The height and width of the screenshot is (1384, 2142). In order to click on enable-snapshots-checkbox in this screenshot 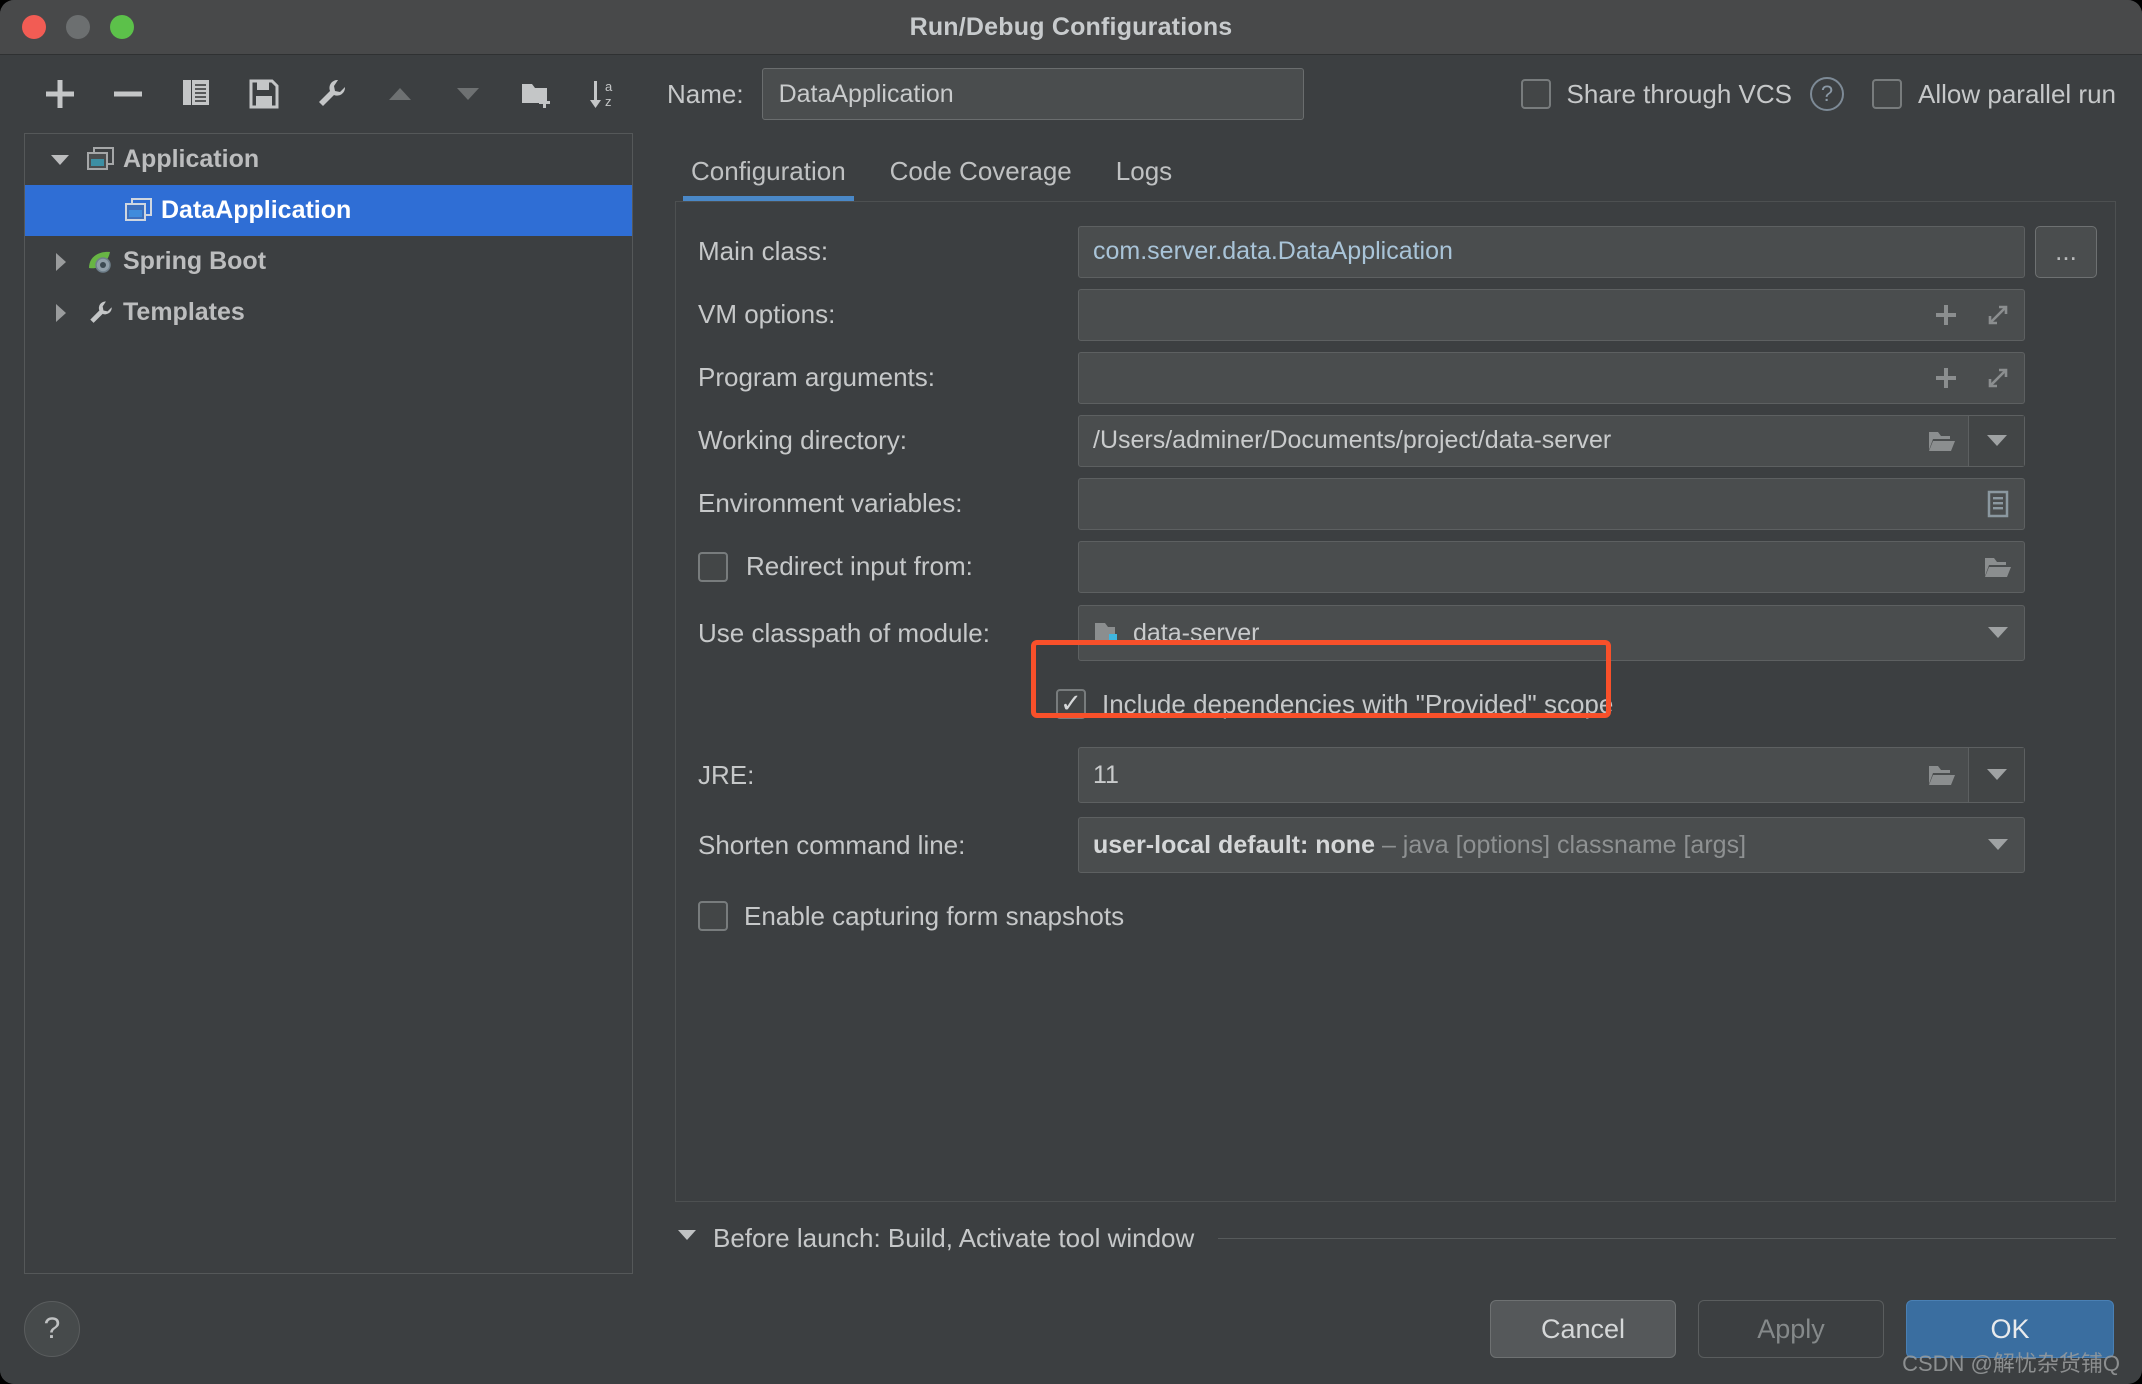, I will do `click(713, 916)`.